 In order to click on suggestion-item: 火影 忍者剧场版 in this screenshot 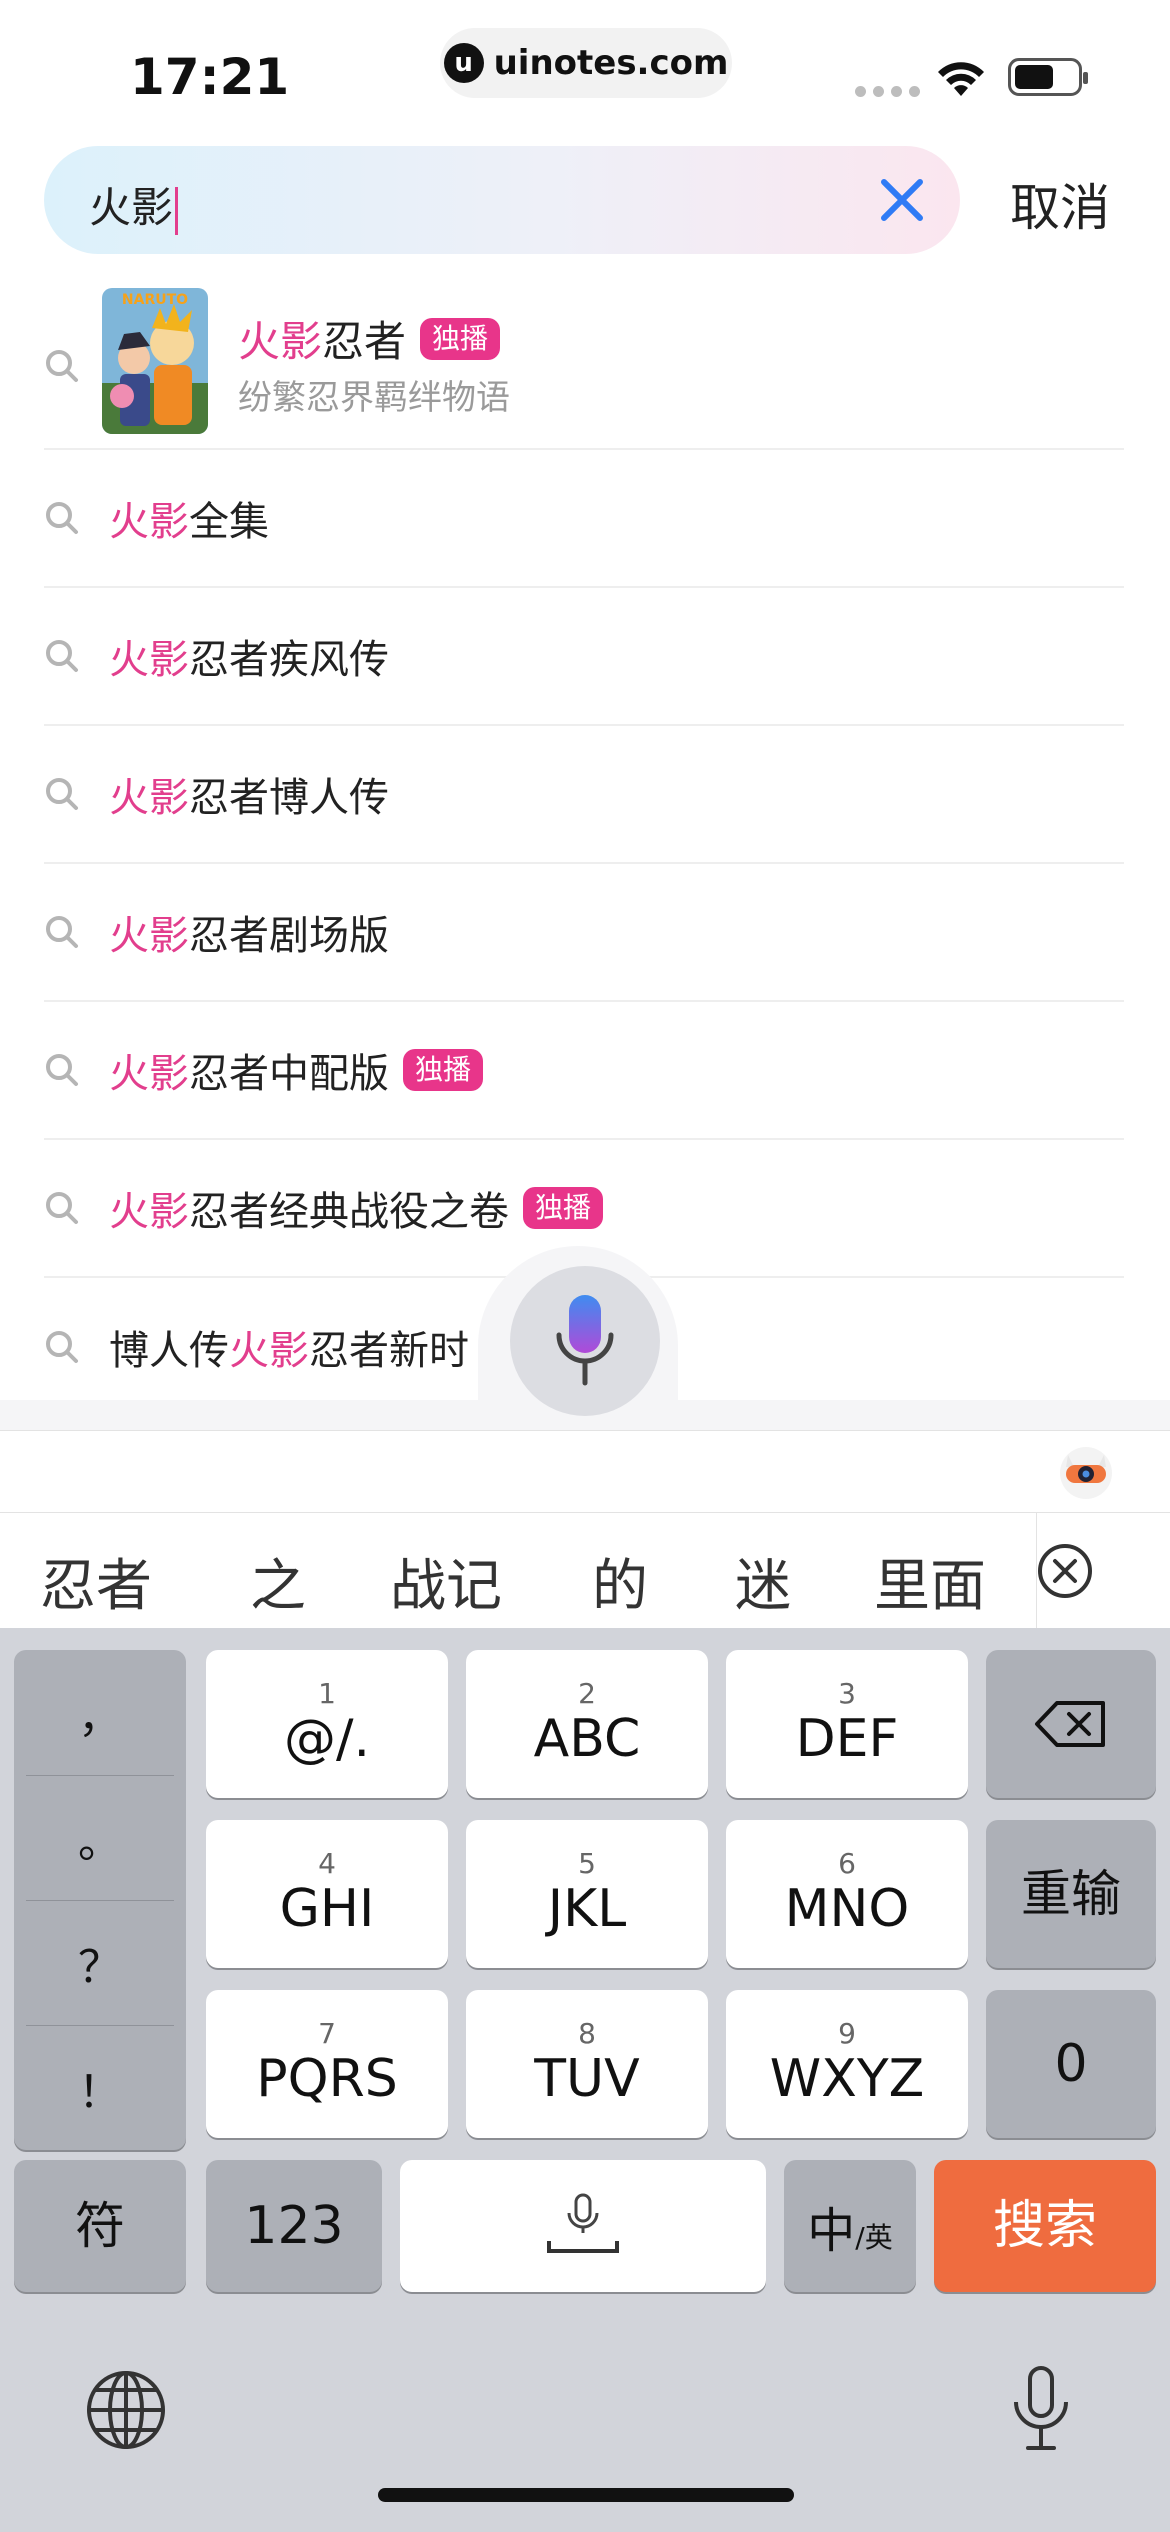, I will do `click(584, 933)`.